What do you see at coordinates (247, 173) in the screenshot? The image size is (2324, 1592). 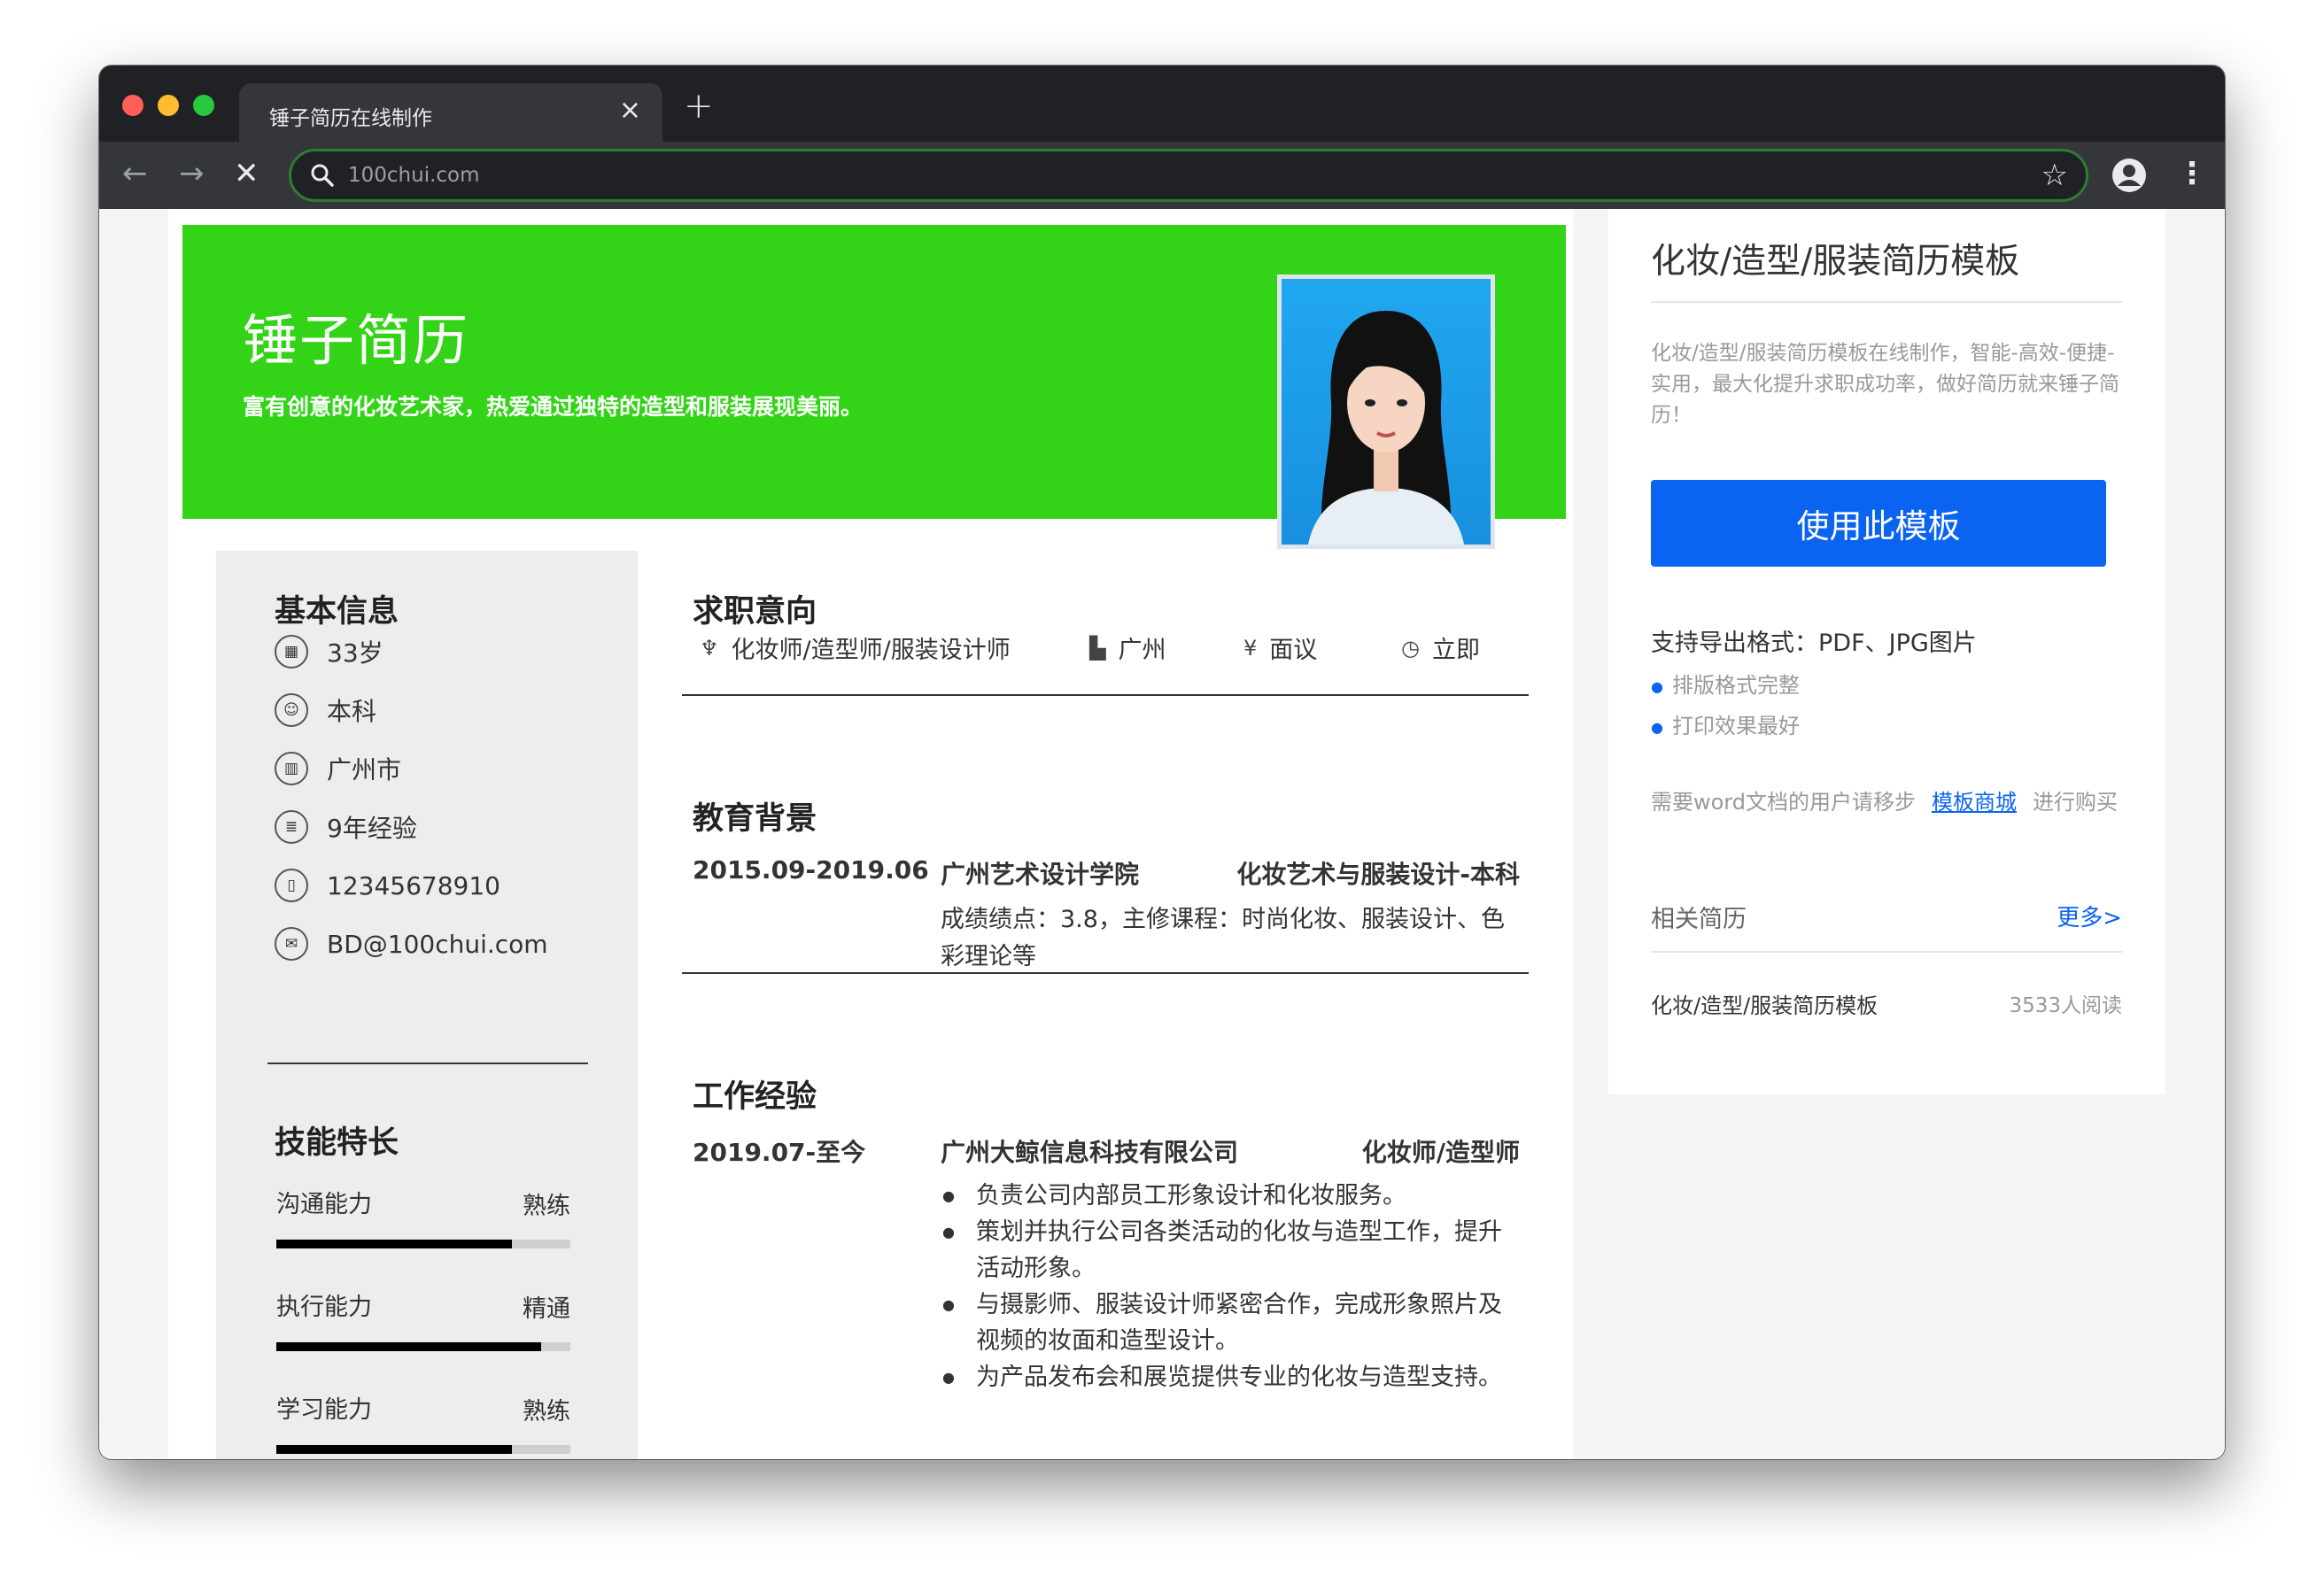 I see `stop-loading-icon: ✕` at bounding box center [247, 173].